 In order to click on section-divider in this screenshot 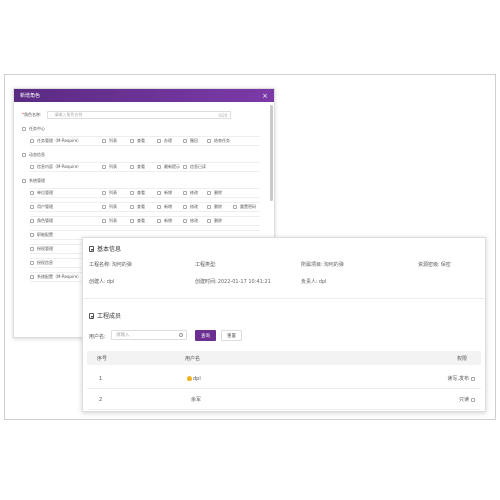, I will do `click(284, 298)`.